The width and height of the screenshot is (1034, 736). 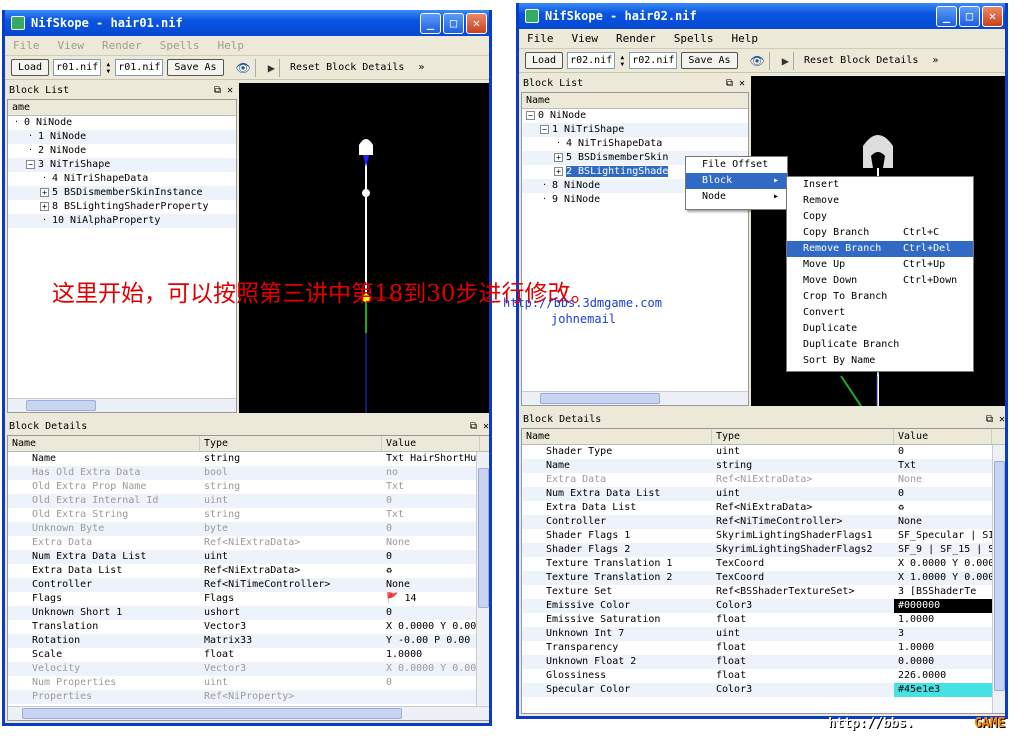 What do you see at coordinates (591, 60) in the screenshot?
I see `load-path-field: r02.nif` at bounding box center [591, 60].